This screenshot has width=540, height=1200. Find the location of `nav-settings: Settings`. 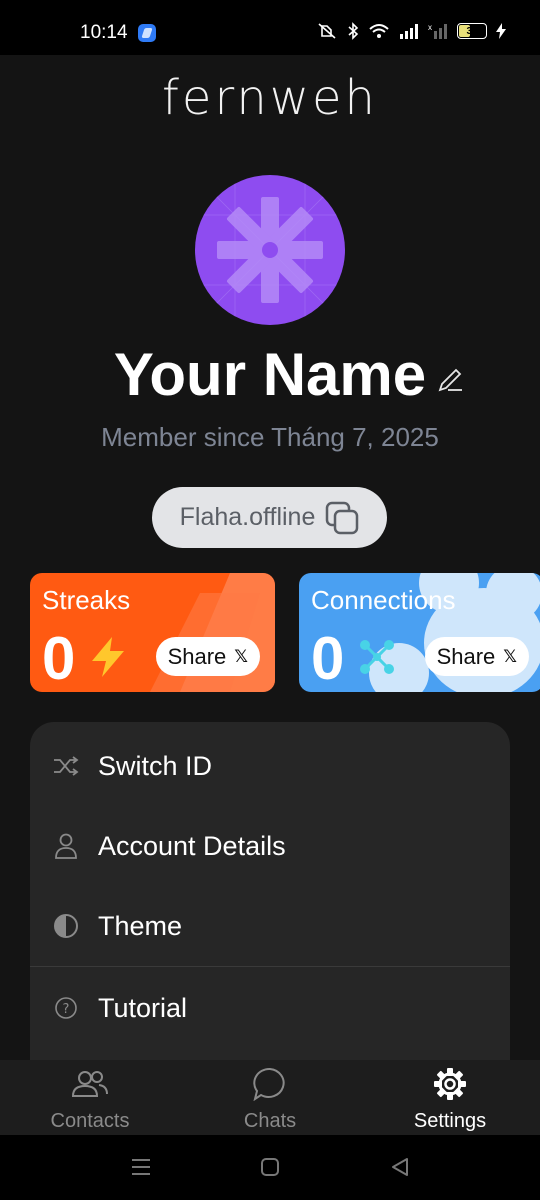

nav-settings: Settings is located at coordinates (450, 1097).